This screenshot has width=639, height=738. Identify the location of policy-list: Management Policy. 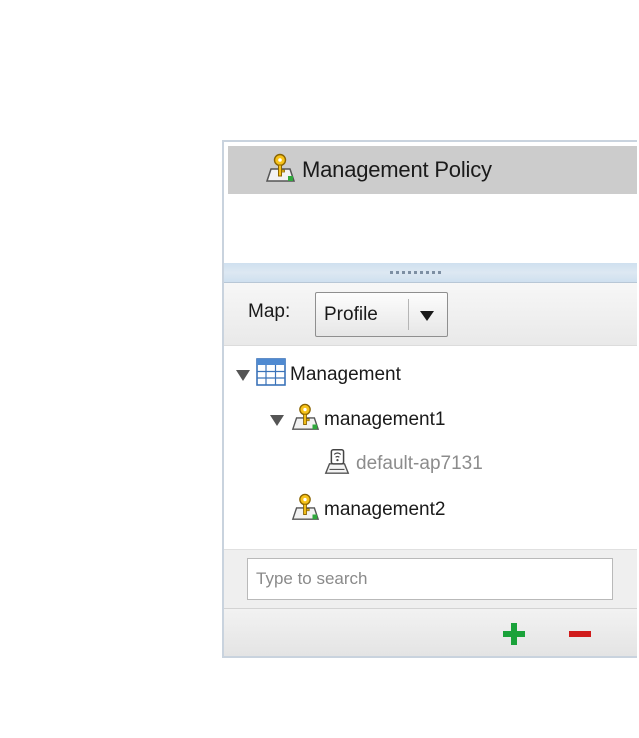
(430, 203).